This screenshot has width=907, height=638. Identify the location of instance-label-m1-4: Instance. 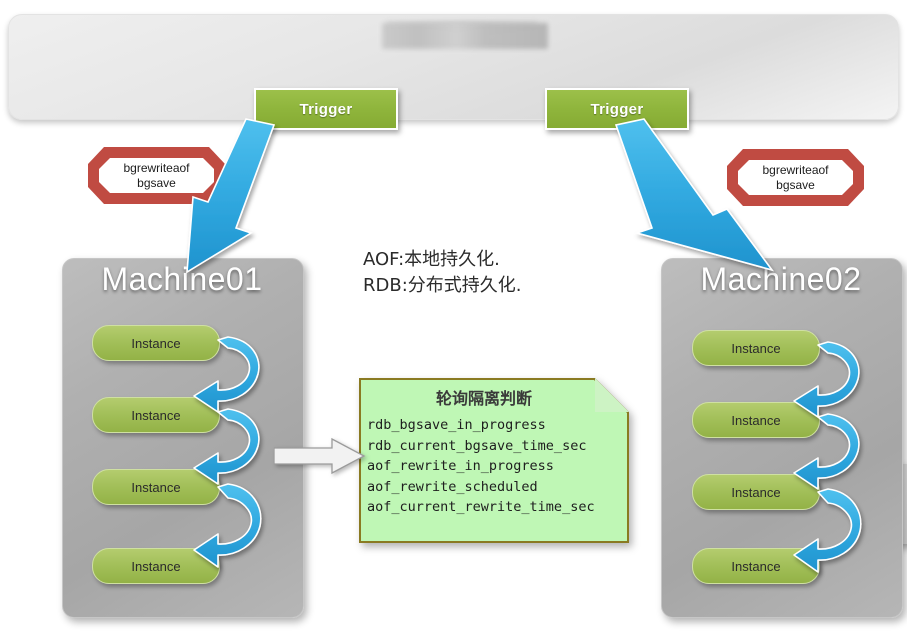
(156, 566).